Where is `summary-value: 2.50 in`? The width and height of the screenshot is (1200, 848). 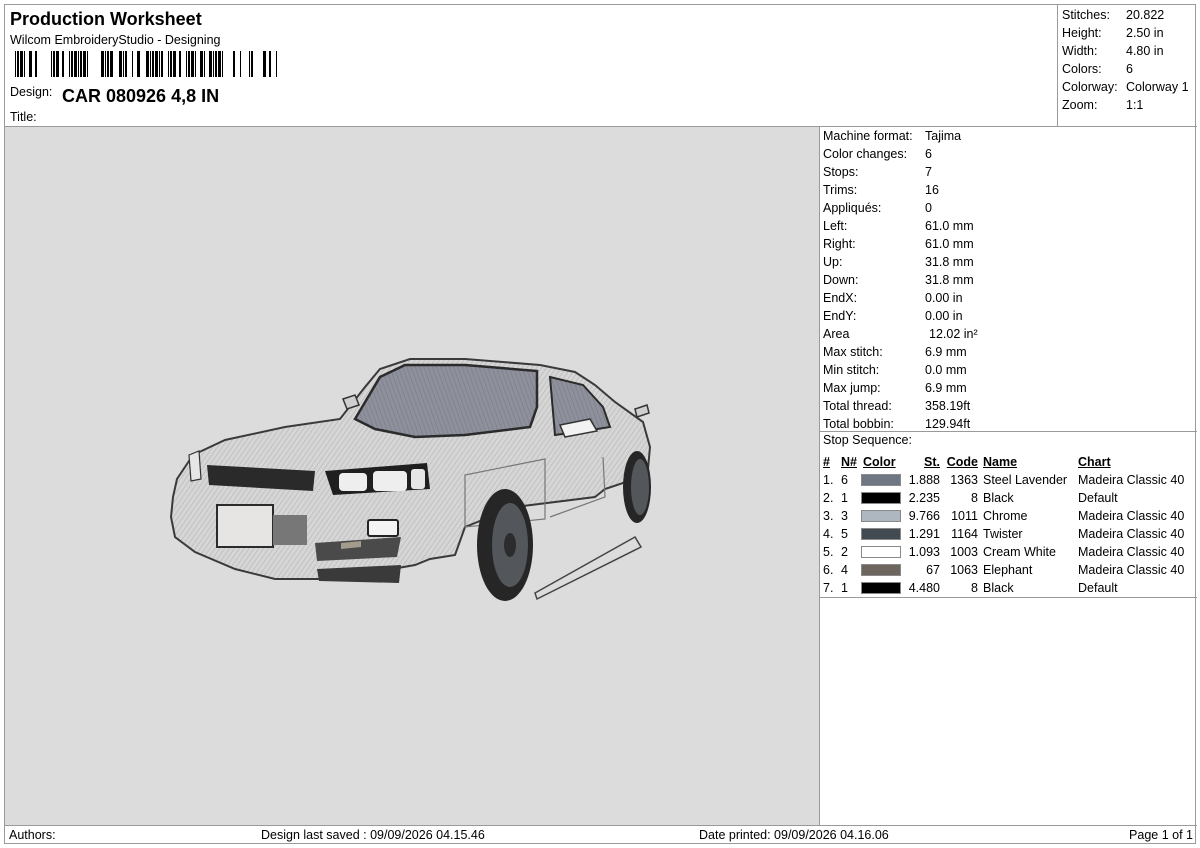
summary-value: 2.50 in is located at coordinates (1145, 33).